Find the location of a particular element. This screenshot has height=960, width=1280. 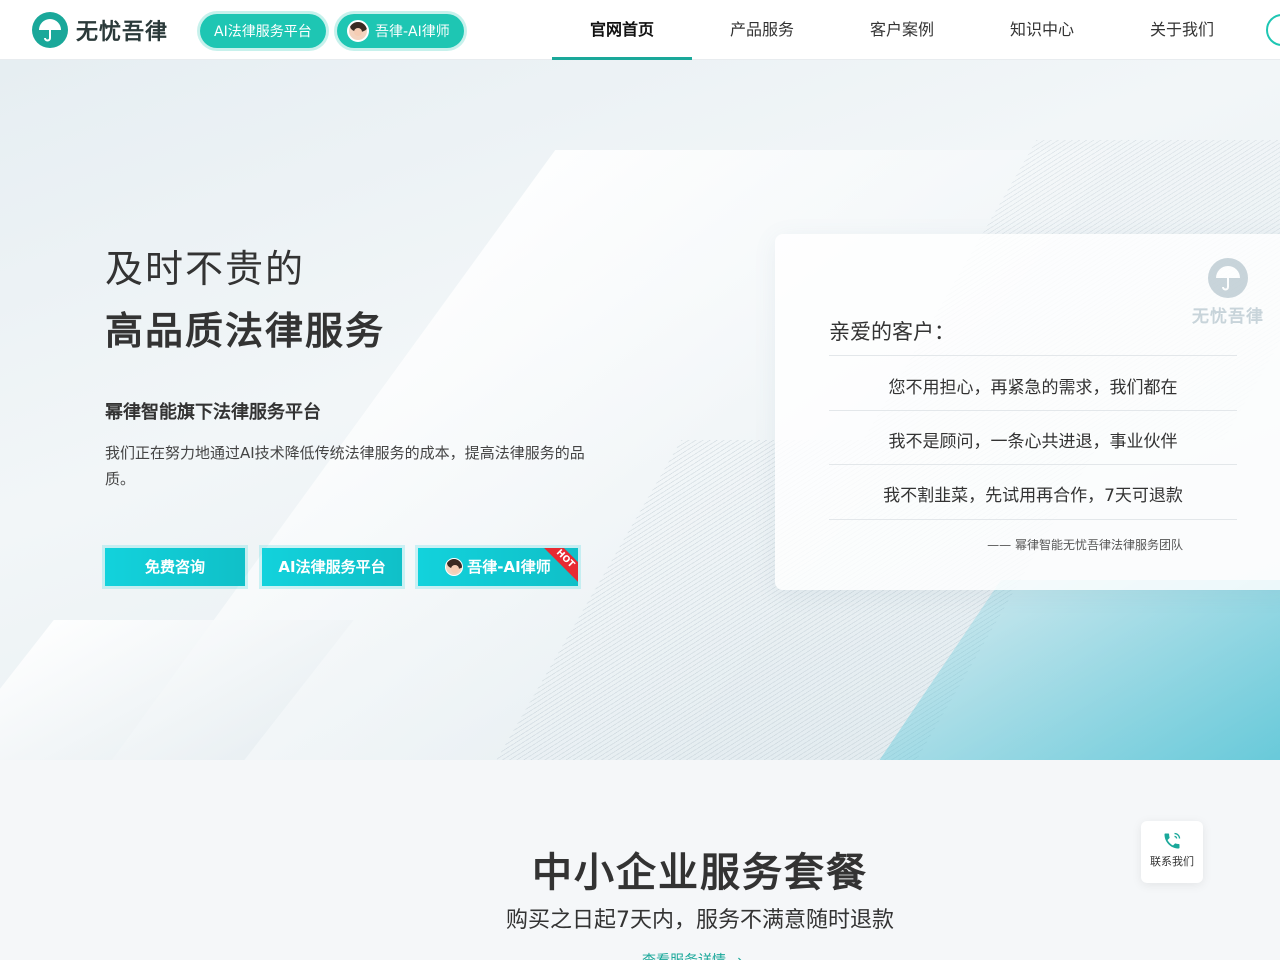

ai-lawyer-pill: 吾律-AI律师 is located at coordinates (400, 31).